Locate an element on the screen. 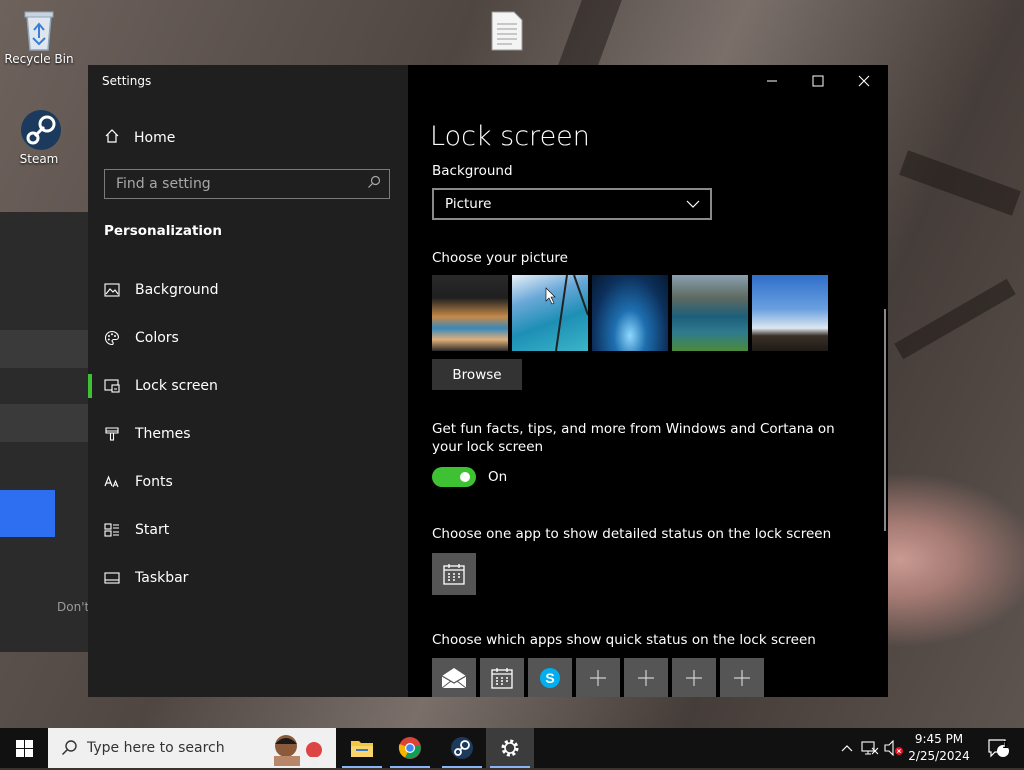 The width and height of the screenshot is (1024, 770). background-dropdown: Picture is located at coordinates (572, 204).